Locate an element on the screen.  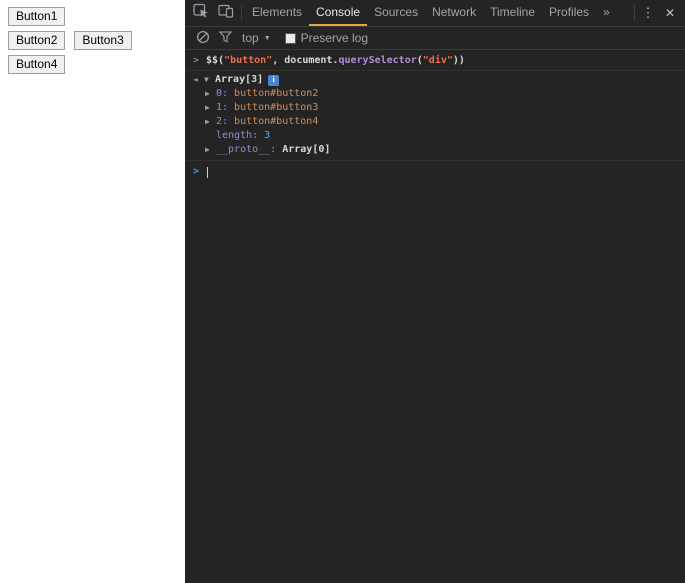
console-input-prompt-icon: > is located at coordinates (196, 171).